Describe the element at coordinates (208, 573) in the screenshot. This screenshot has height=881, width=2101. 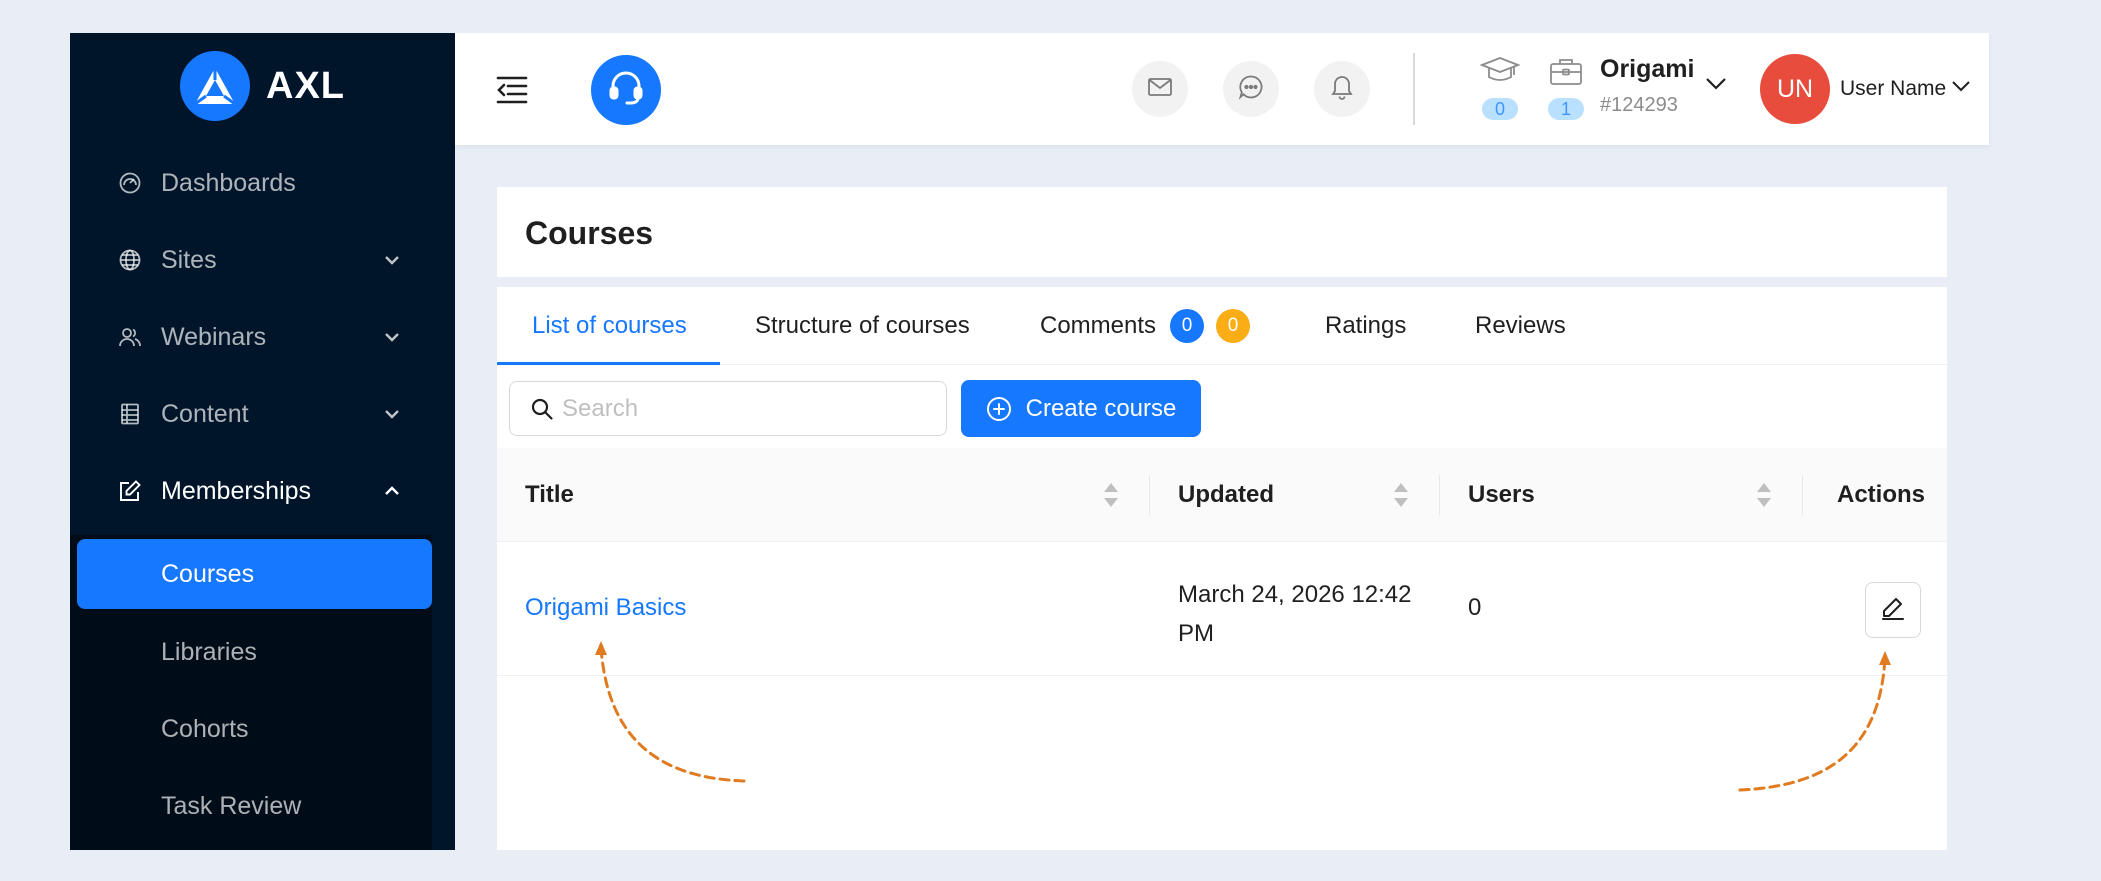
I see `sidebar-item-label: Courses` at that location.